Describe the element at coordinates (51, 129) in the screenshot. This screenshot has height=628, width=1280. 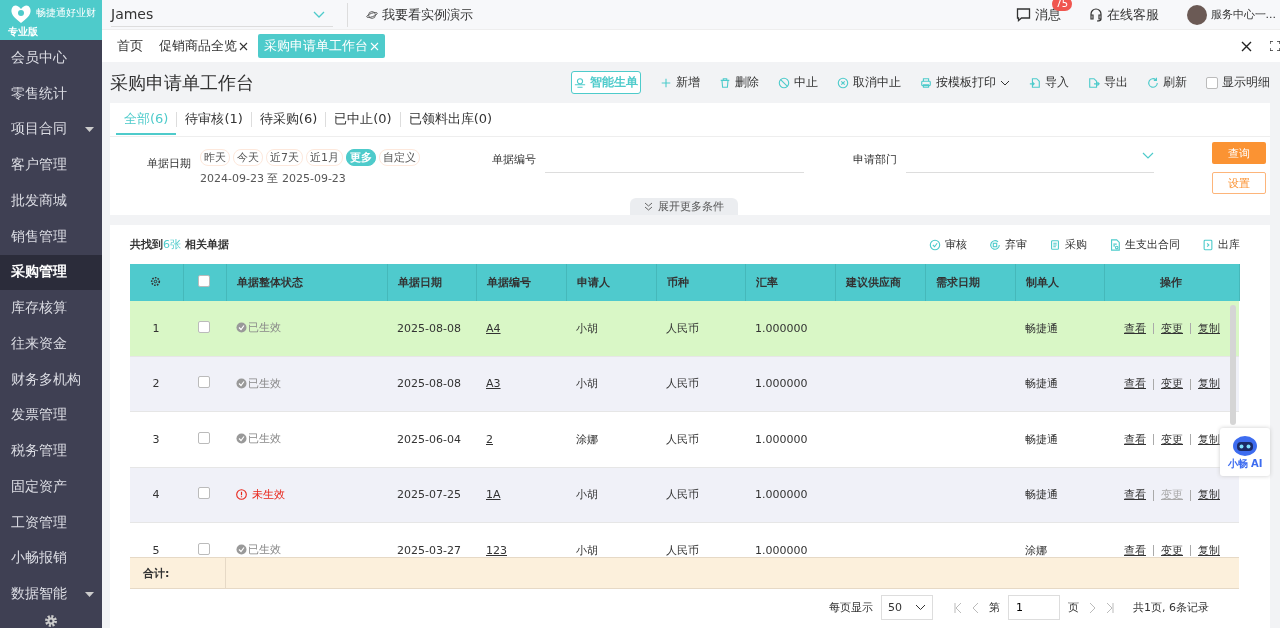
I see `sidebar-item: 项目合同` at that location.